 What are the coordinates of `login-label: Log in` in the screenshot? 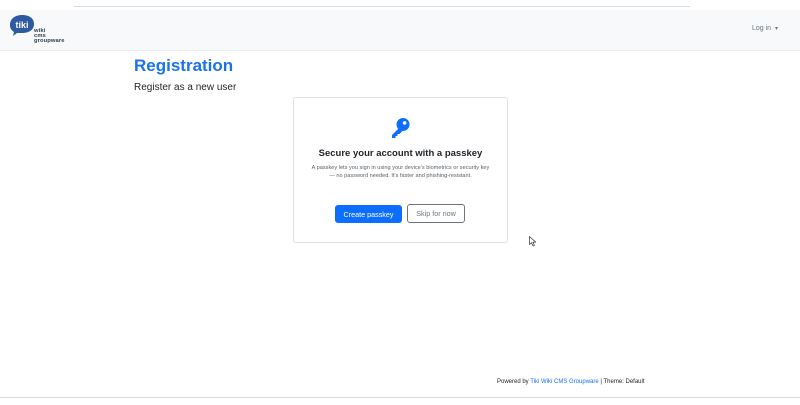 It's located at (761, 28).